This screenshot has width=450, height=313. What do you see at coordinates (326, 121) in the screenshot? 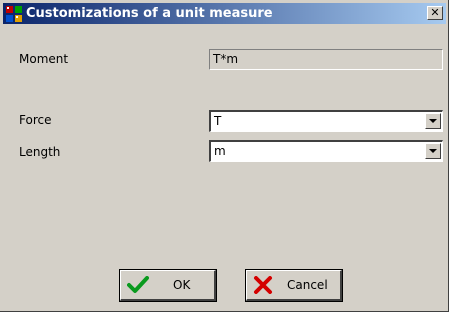
I see `force-select: T` at bounding box center [326, 121].